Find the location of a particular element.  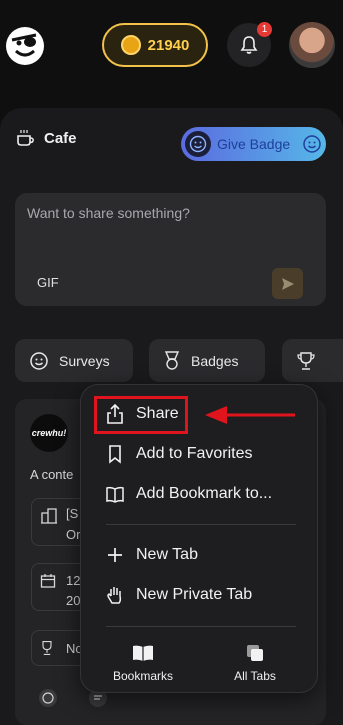

leaderboard-chip is located at coordinates (312, 360).